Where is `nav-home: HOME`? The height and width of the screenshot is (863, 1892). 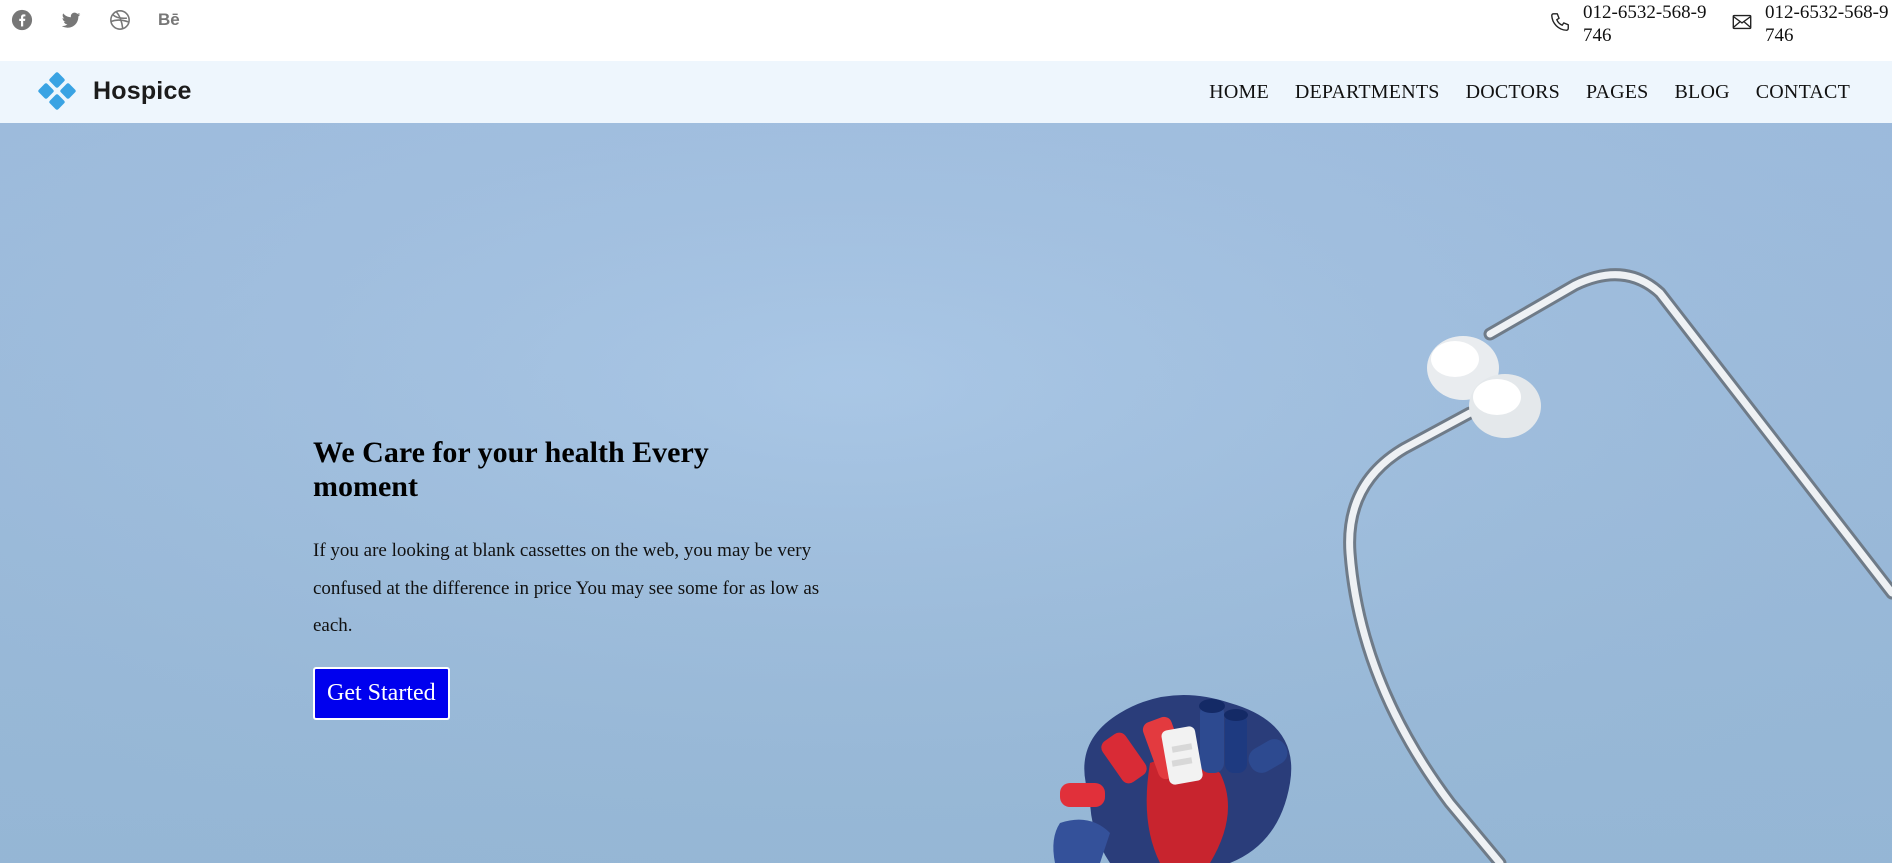
nav-home: HOME is located at coordinates (1239, 92).